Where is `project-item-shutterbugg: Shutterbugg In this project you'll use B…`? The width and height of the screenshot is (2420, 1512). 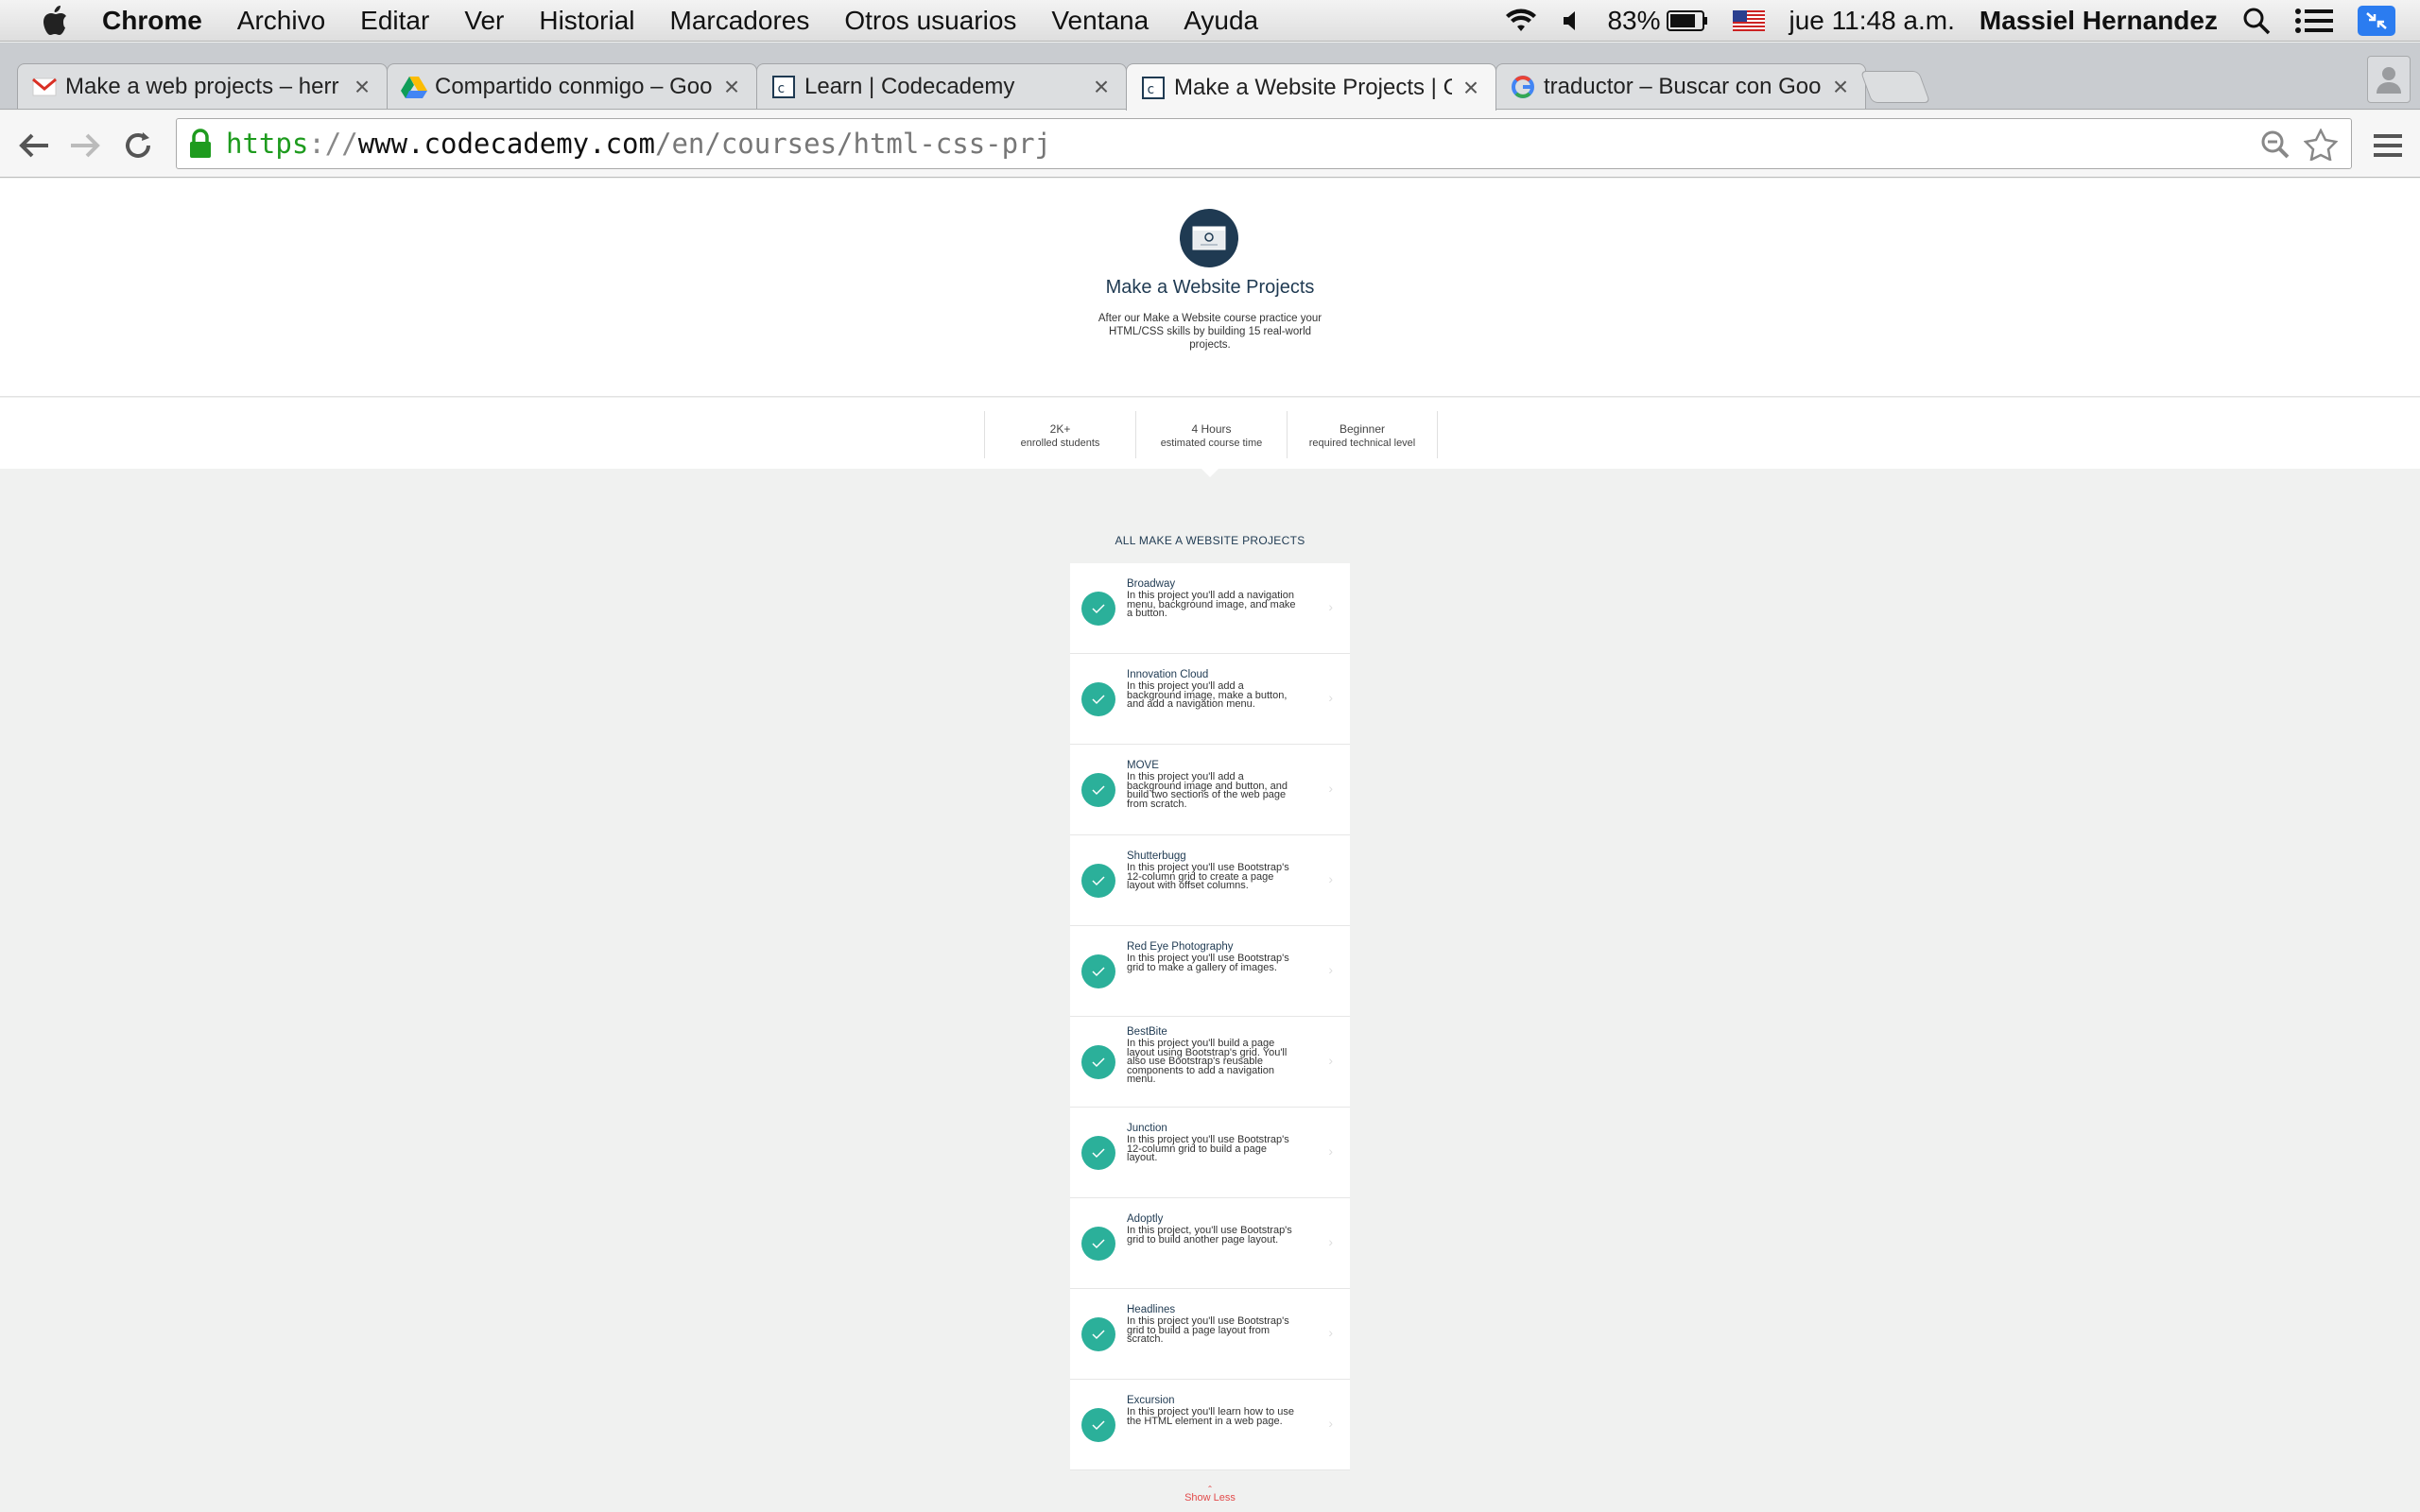
project-item-shutterbugg: Shutterbugg In this project you'll use B… is located at coordinates (1210, 880).